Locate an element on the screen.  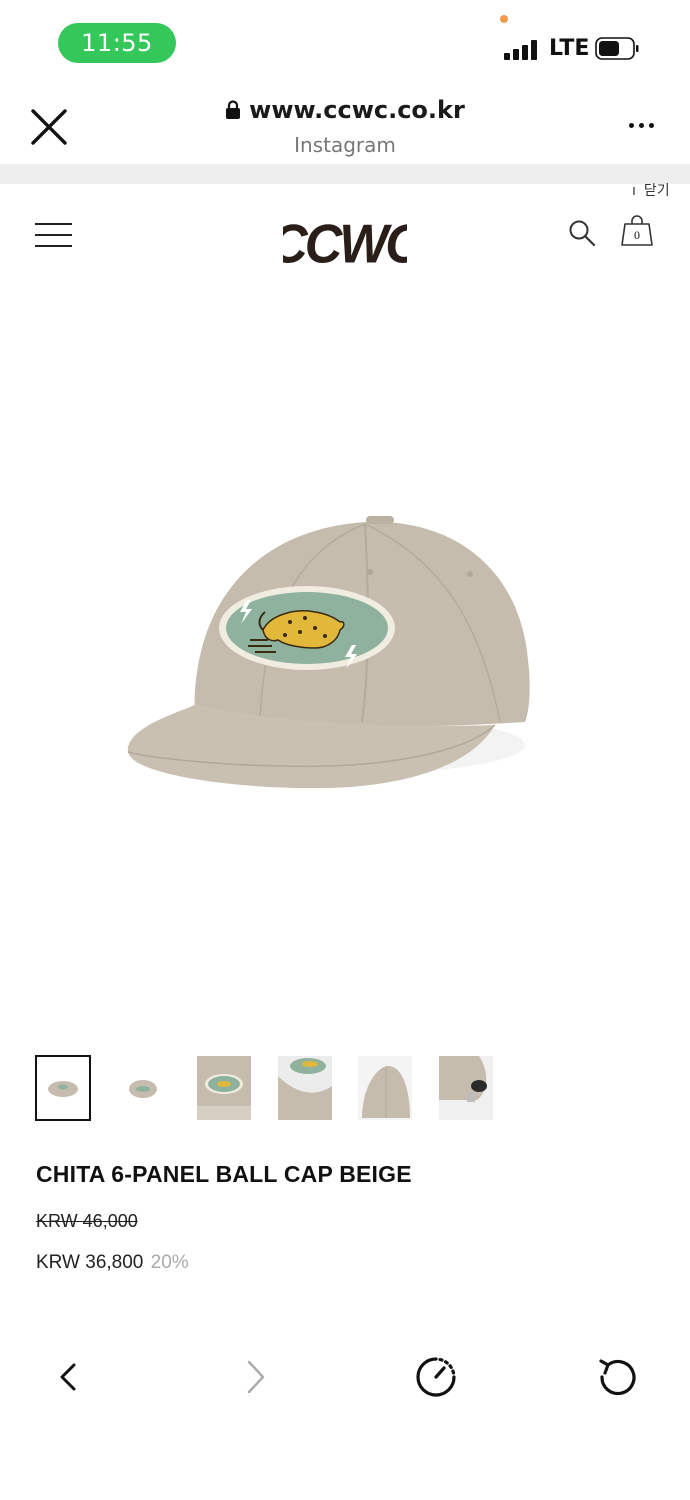
product-name: CHITA 6-PANEL BALL CAP BEIGE is located at coordinates (224, 1174).